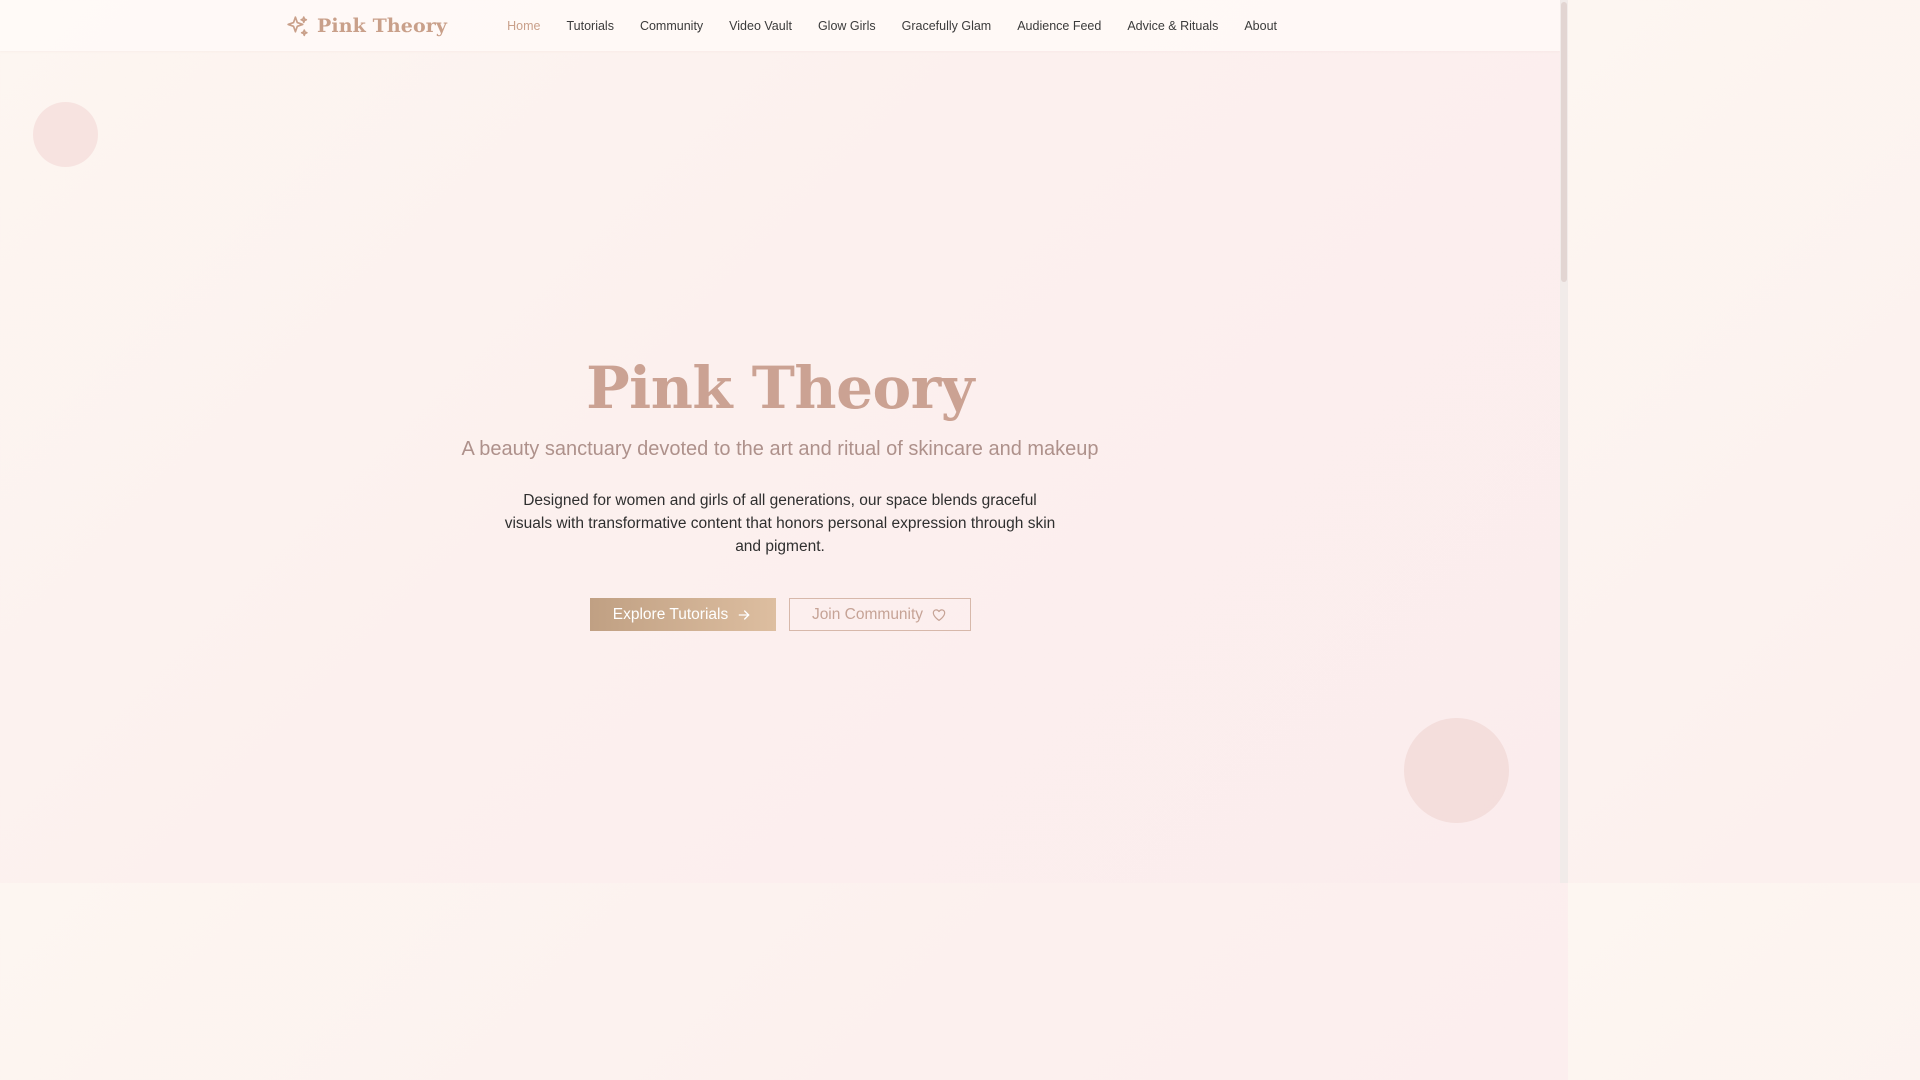 This screenshot has width=1920, height=1080. I want to click on hero-title: Pink Theory, so click(780, 388).